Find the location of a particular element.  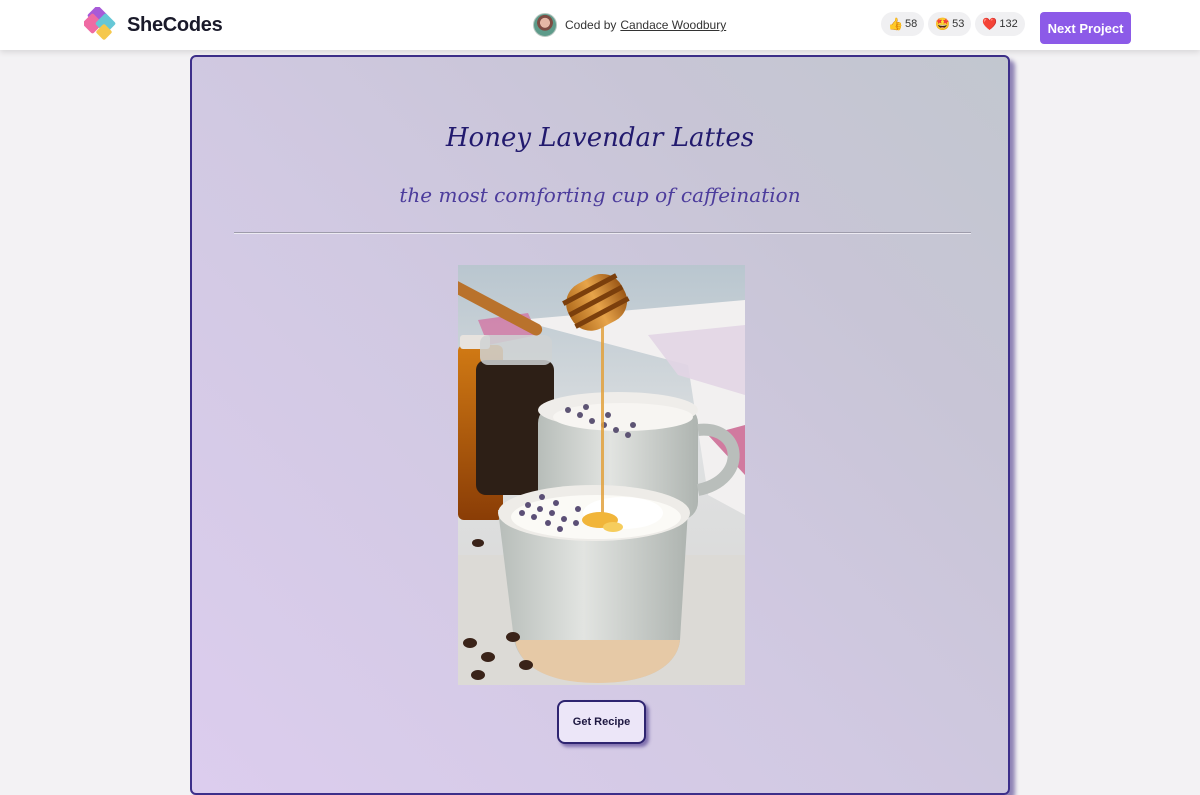

next-project-button: Next Project is located at coordinates (1085, 28).